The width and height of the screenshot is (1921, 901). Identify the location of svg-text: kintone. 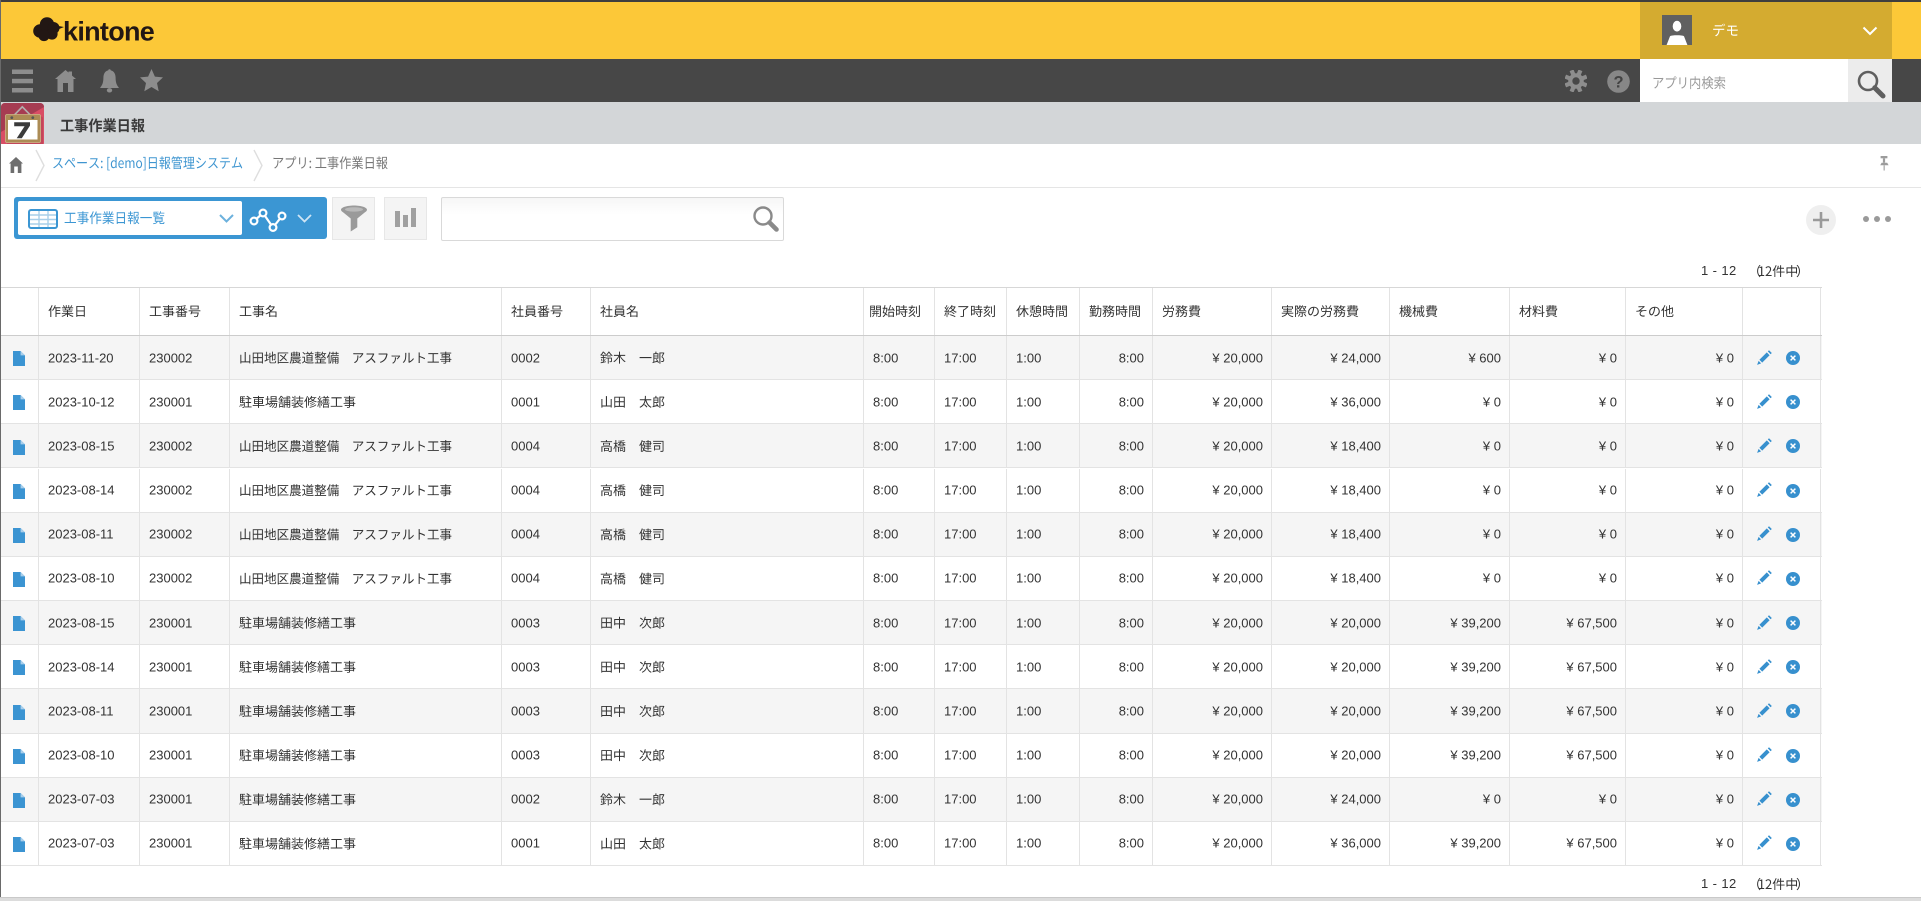
(109, 32).